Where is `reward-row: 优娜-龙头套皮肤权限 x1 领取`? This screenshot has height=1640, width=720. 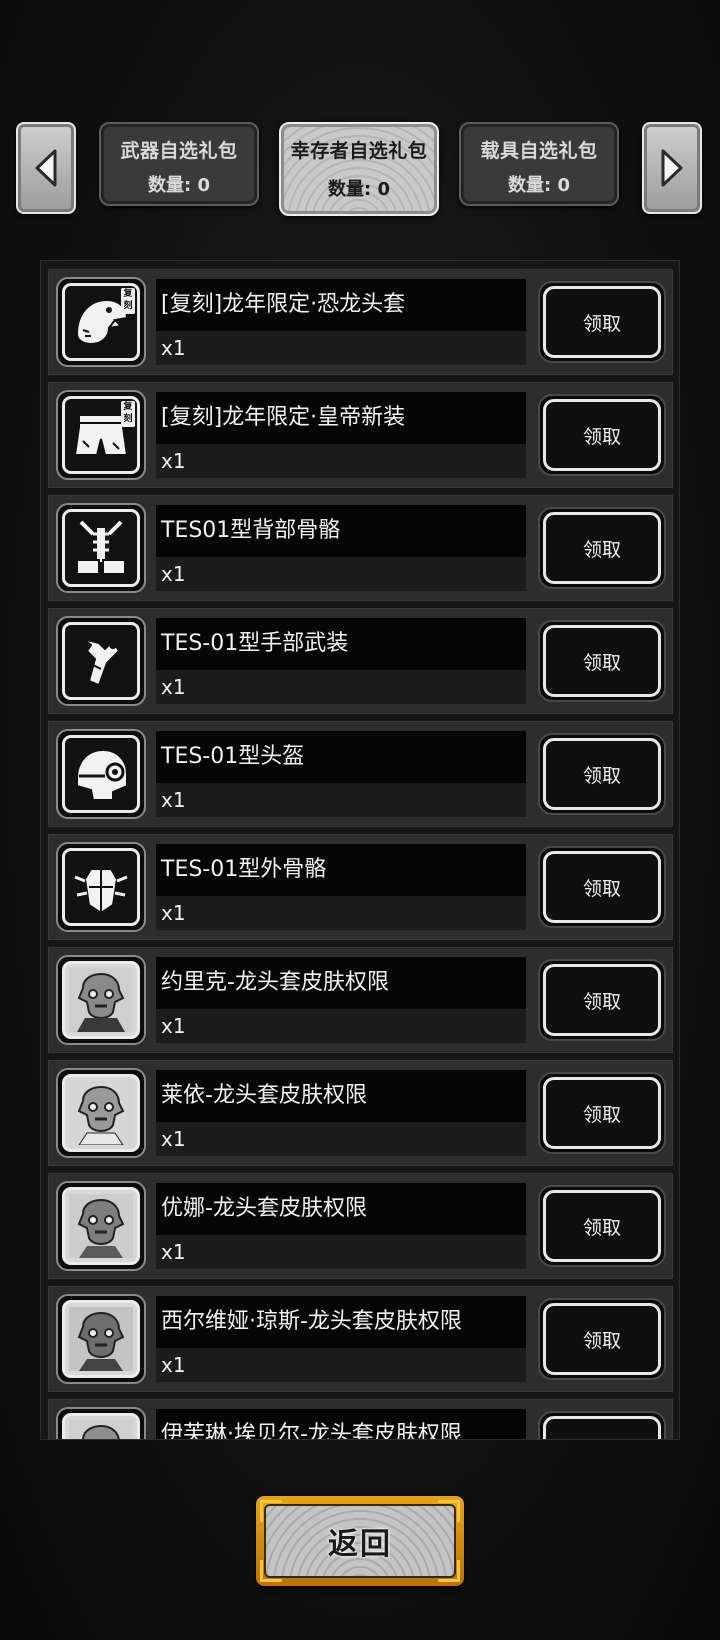 reward-row: 优娜-龙头套皮肤权限 x1 领取 is located at coordinates (360, 1226).